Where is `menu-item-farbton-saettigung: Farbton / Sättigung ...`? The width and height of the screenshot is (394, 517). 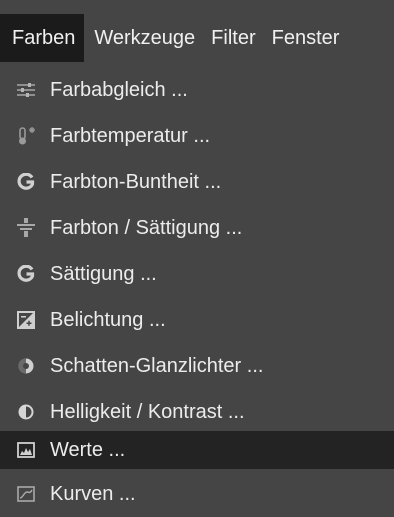
menu-item-farbton-saettigung: Farbton / Sättigung ... is located at coordinates (197, 228).